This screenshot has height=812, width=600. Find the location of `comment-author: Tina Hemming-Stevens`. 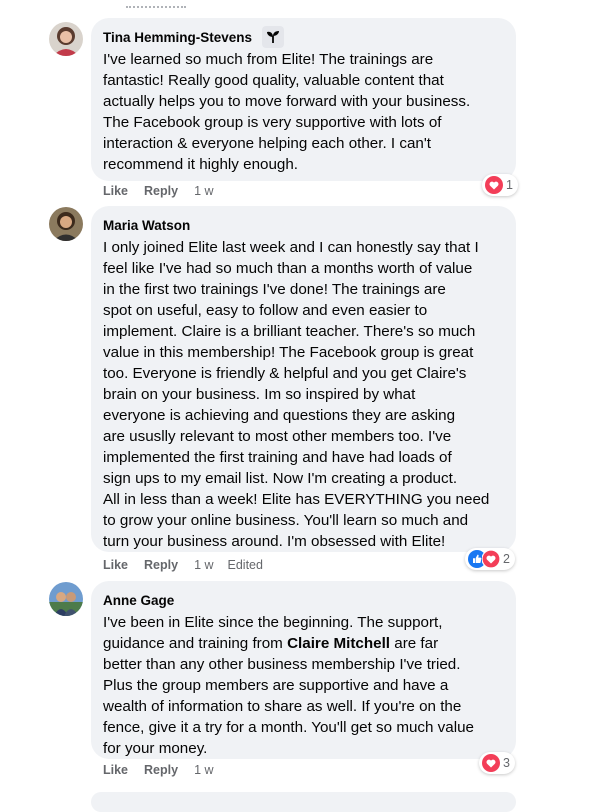

comment-author: Tina Hemming-Stevens is located at coordinates (177, 37).